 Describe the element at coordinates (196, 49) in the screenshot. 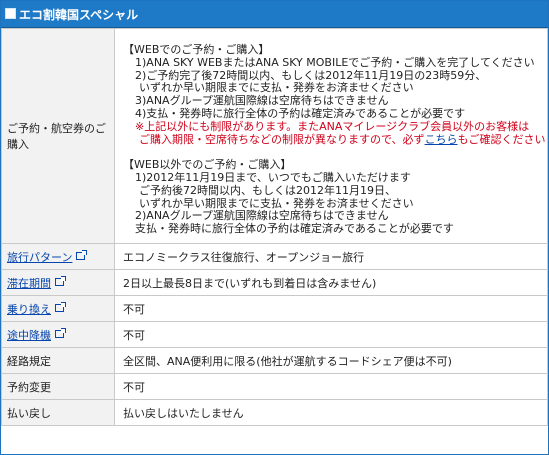

I see `web-purchase-heading: 【WEBでのご予約・ご購入】` at that location.